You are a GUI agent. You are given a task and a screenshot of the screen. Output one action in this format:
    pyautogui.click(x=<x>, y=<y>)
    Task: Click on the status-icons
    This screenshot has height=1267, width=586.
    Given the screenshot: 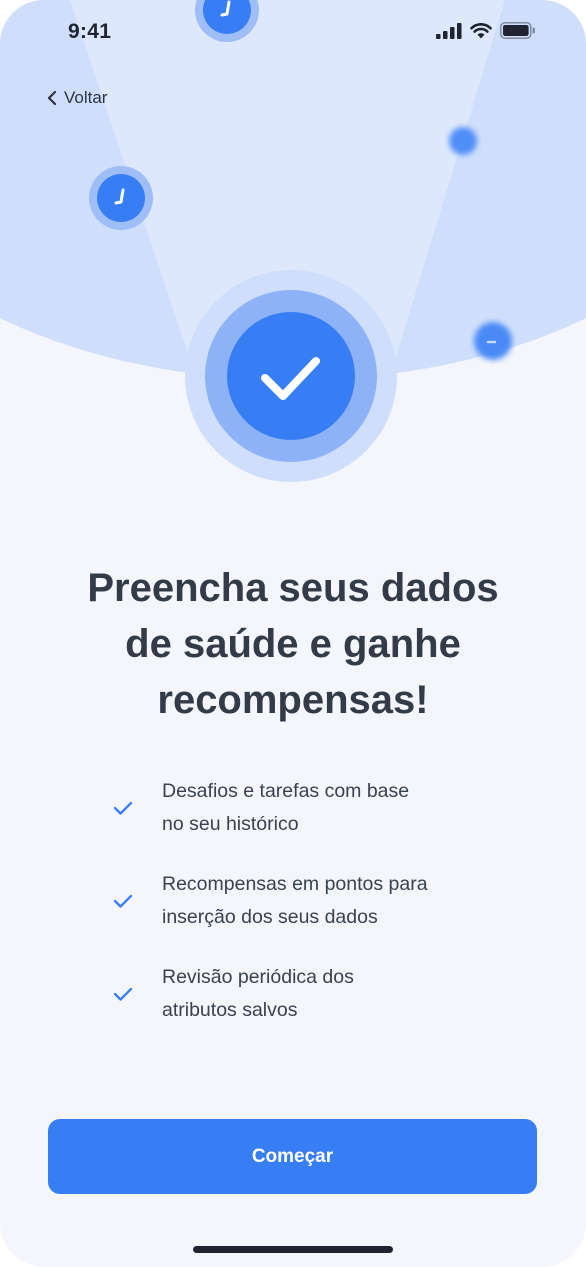 What is the action you would take?
    pyautogui.click(x=486, y=30)
    